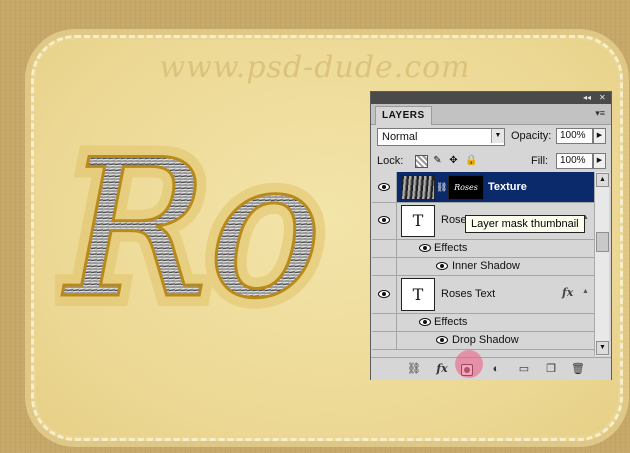 The image size is (630, 453). What do you see at coordinates (418, 187) in the screenshot?
I see `layer-thumbnail` at bounding box center [418, 187].